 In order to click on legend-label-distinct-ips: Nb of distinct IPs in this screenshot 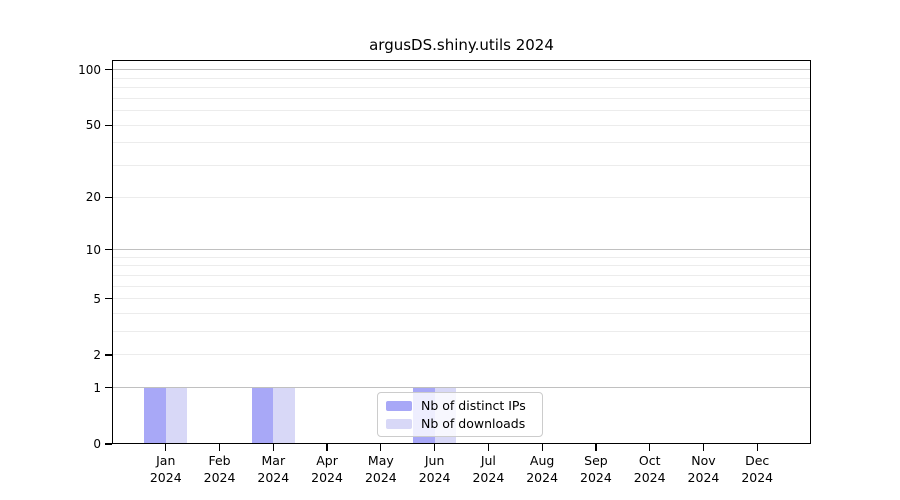, I will do `click(473, 405)`.